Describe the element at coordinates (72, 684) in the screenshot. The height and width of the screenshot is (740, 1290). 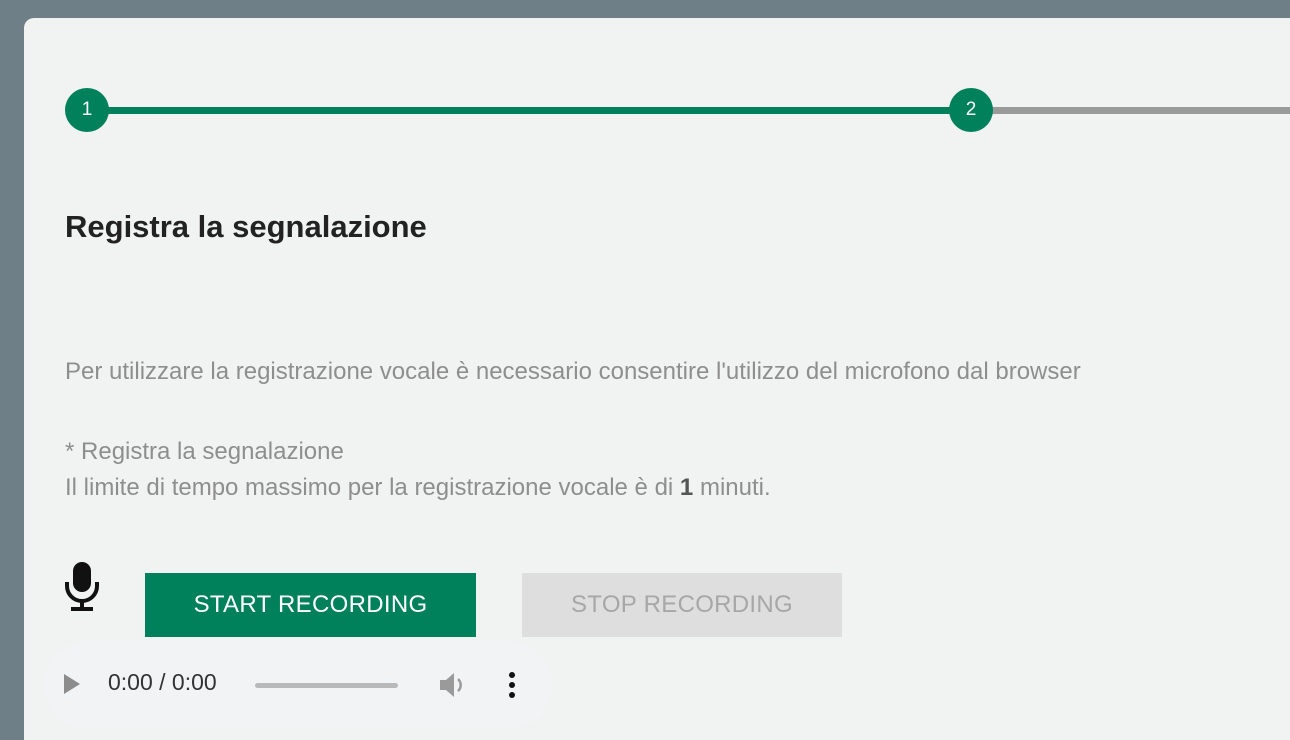
I see `play-icon` at that location.